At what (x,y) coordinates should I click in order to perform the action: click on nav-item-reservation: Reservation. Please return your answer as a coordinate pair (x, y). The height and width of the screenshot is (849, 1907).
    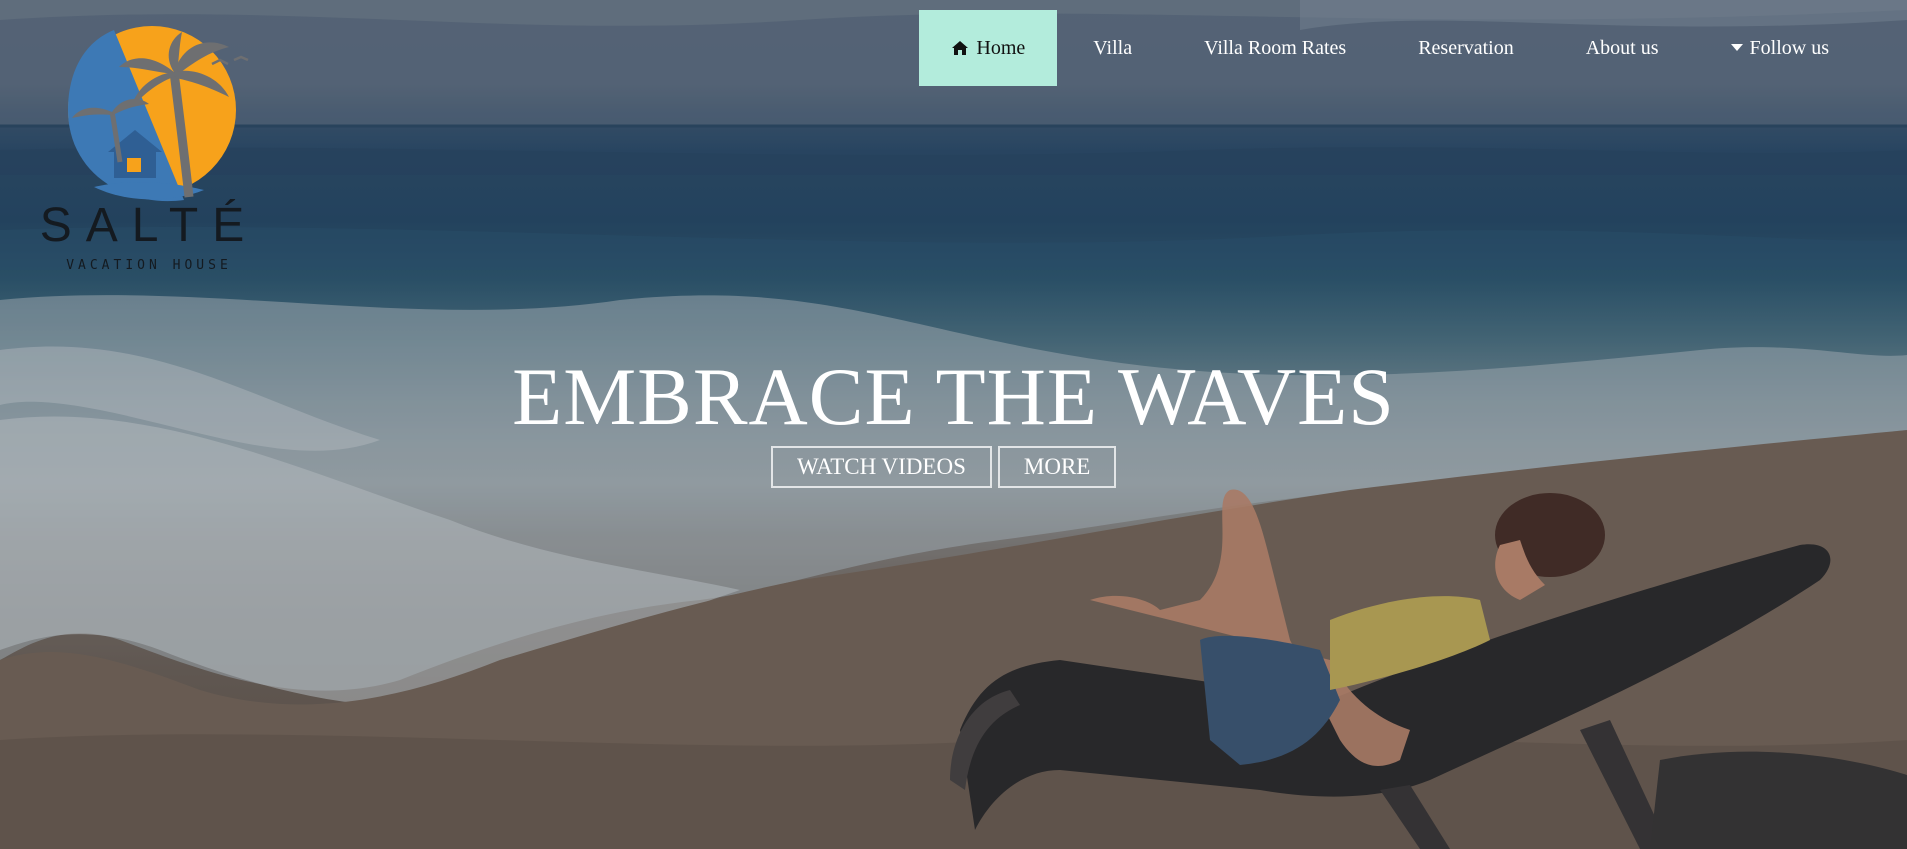
    Looking at the image, I should click on (1466, 48).